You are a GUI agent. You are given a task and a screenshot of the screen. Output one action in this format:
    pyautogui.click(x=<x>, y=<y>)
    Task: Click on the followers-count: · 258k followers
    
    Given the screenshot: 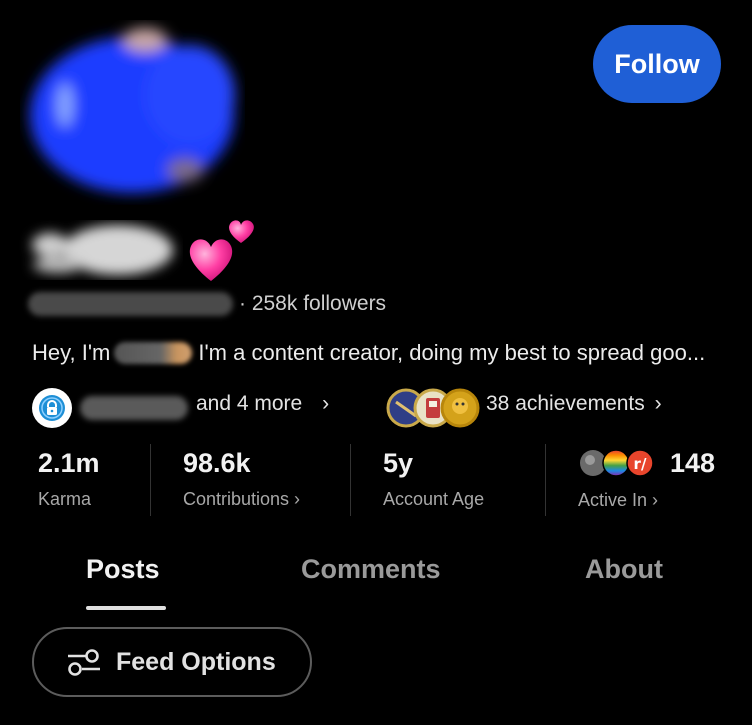 What is the action you would take?
    pyautogui.click(x=313, y=303)
    